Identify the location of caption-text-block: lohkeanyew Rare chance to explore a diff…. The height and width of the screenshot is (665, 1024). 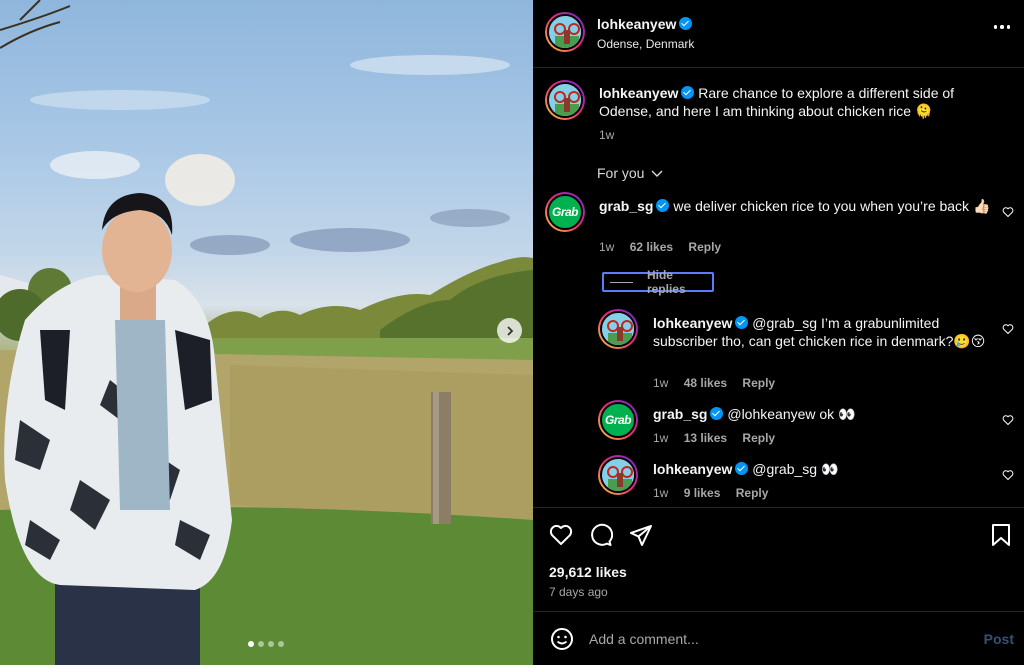
(789, 102).